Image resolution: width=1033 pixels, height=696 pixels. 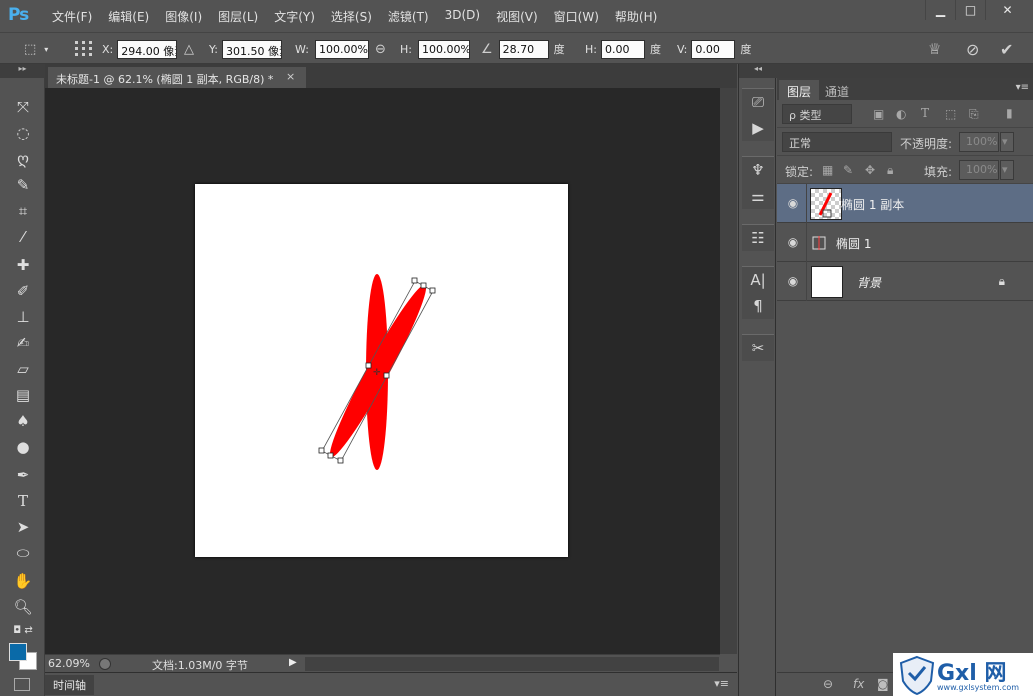 I want to click on warp-mode-button: ♕, so click(x=934, y=49).